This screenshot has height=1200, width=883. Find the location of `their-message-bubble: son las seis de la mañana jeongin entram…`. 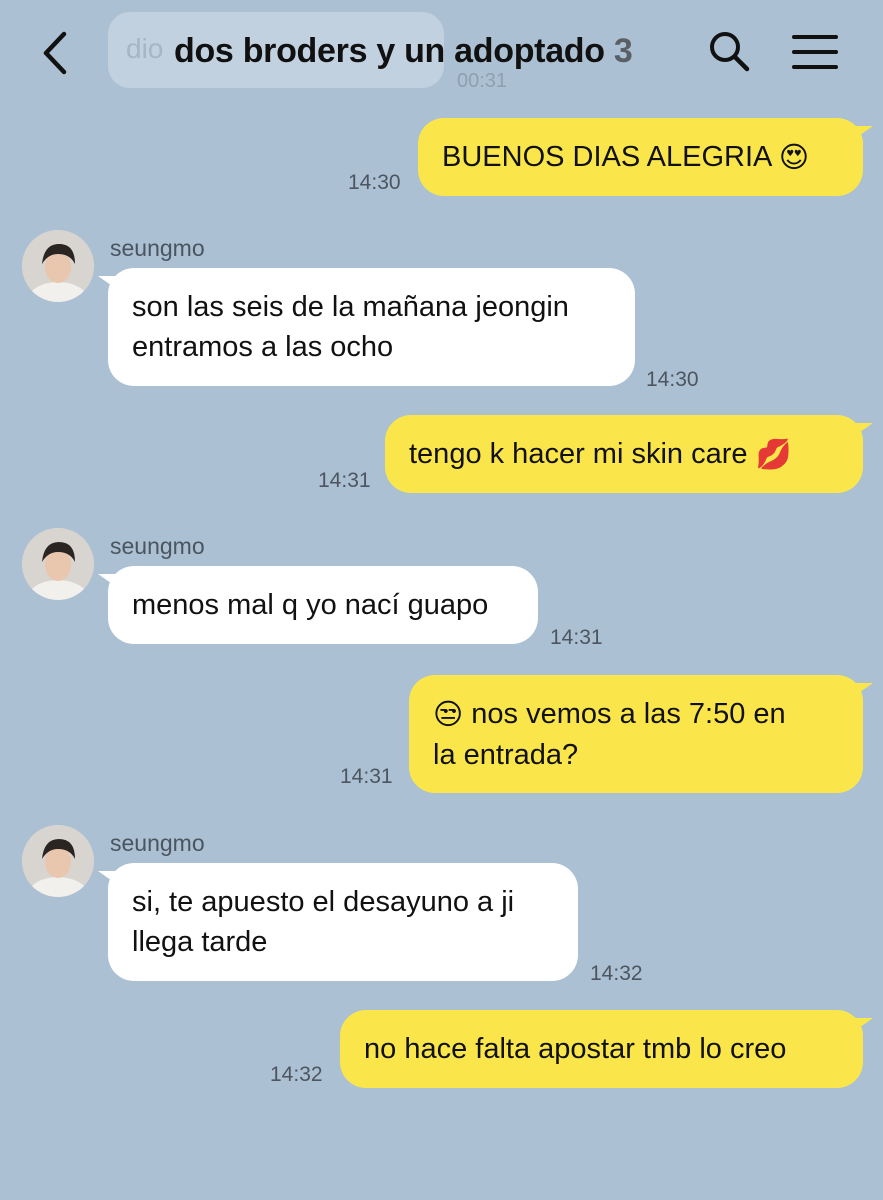

their-message-bubble: son las seis de la mañana jeongin entram… is located at coordinates (366, 327).